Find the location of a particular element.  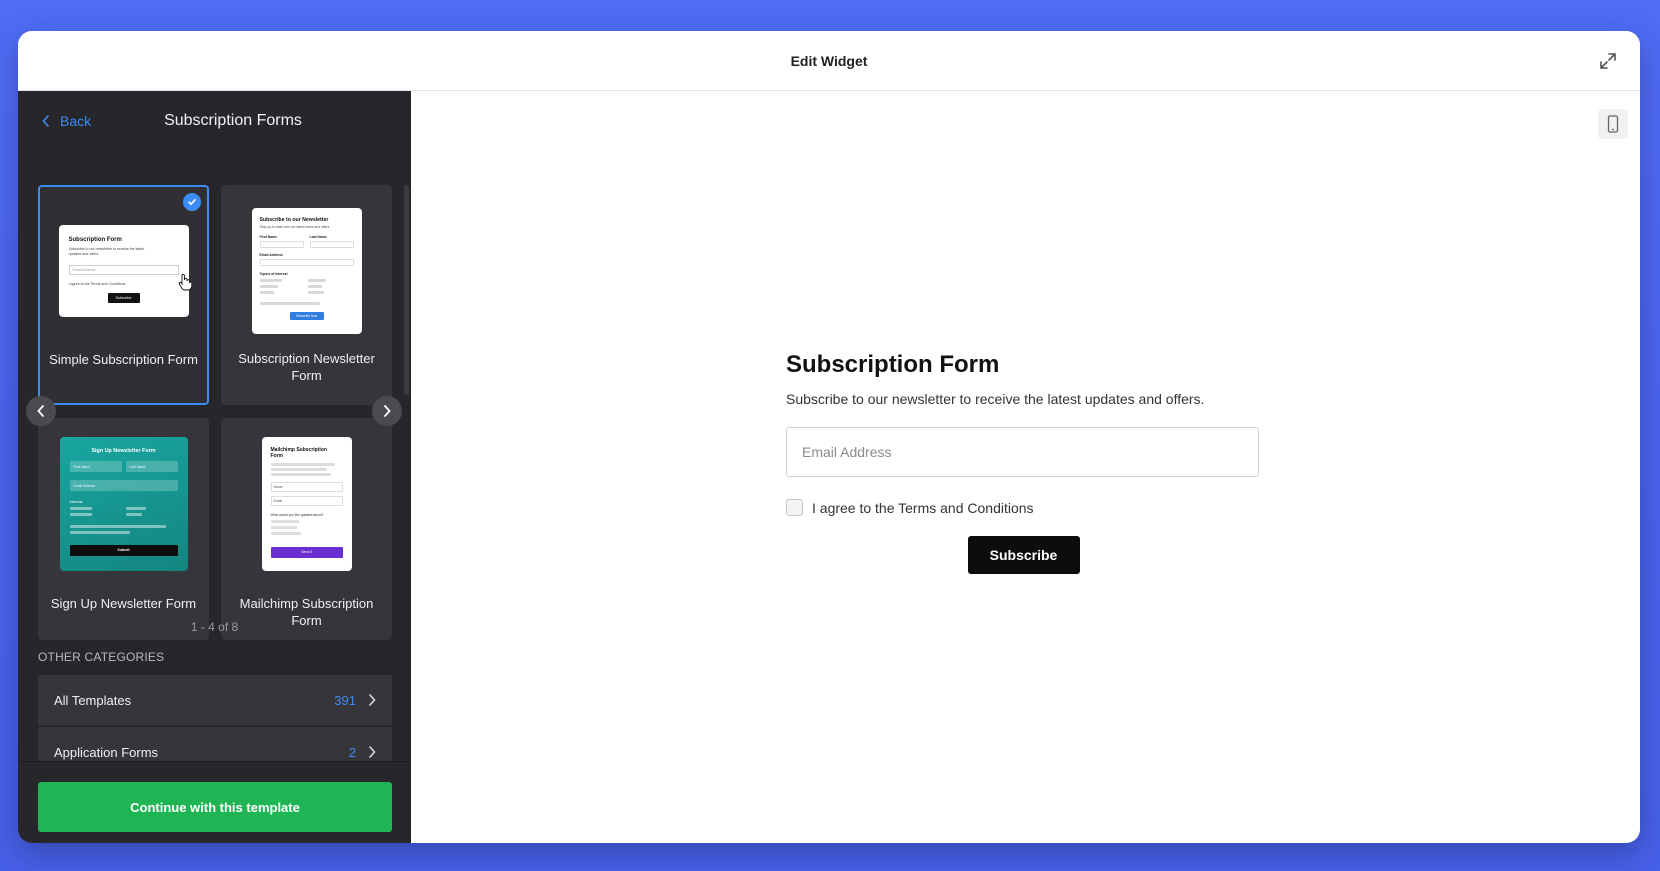

thumb-title: Subscription Form is located at coordinates (95, 240).